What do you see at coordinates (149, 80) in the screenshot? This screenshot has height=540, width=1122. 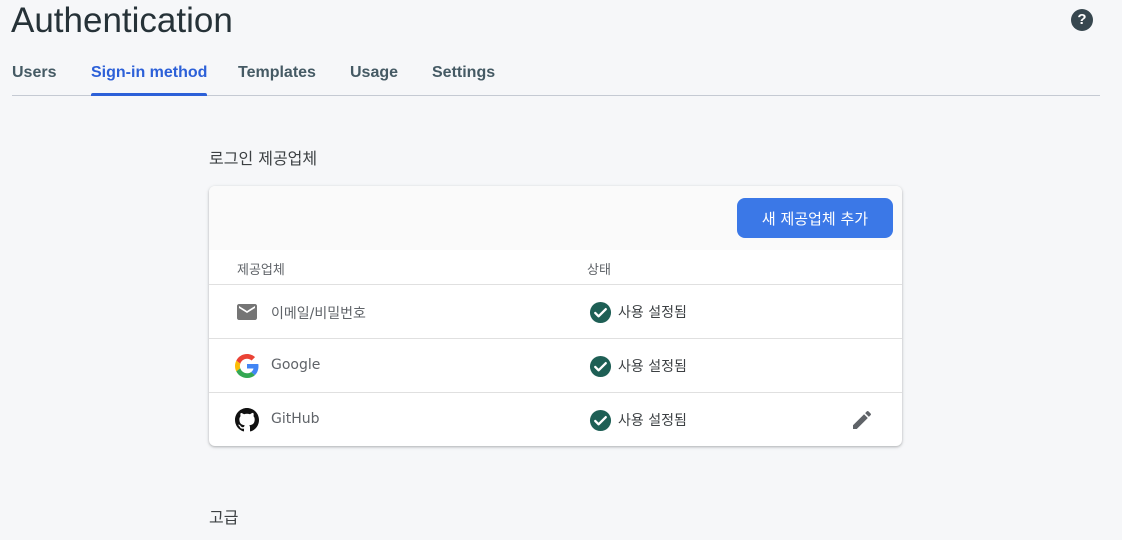 I see `tab-sign-in-method: Sign-in method` at bounding box center [149, 80].